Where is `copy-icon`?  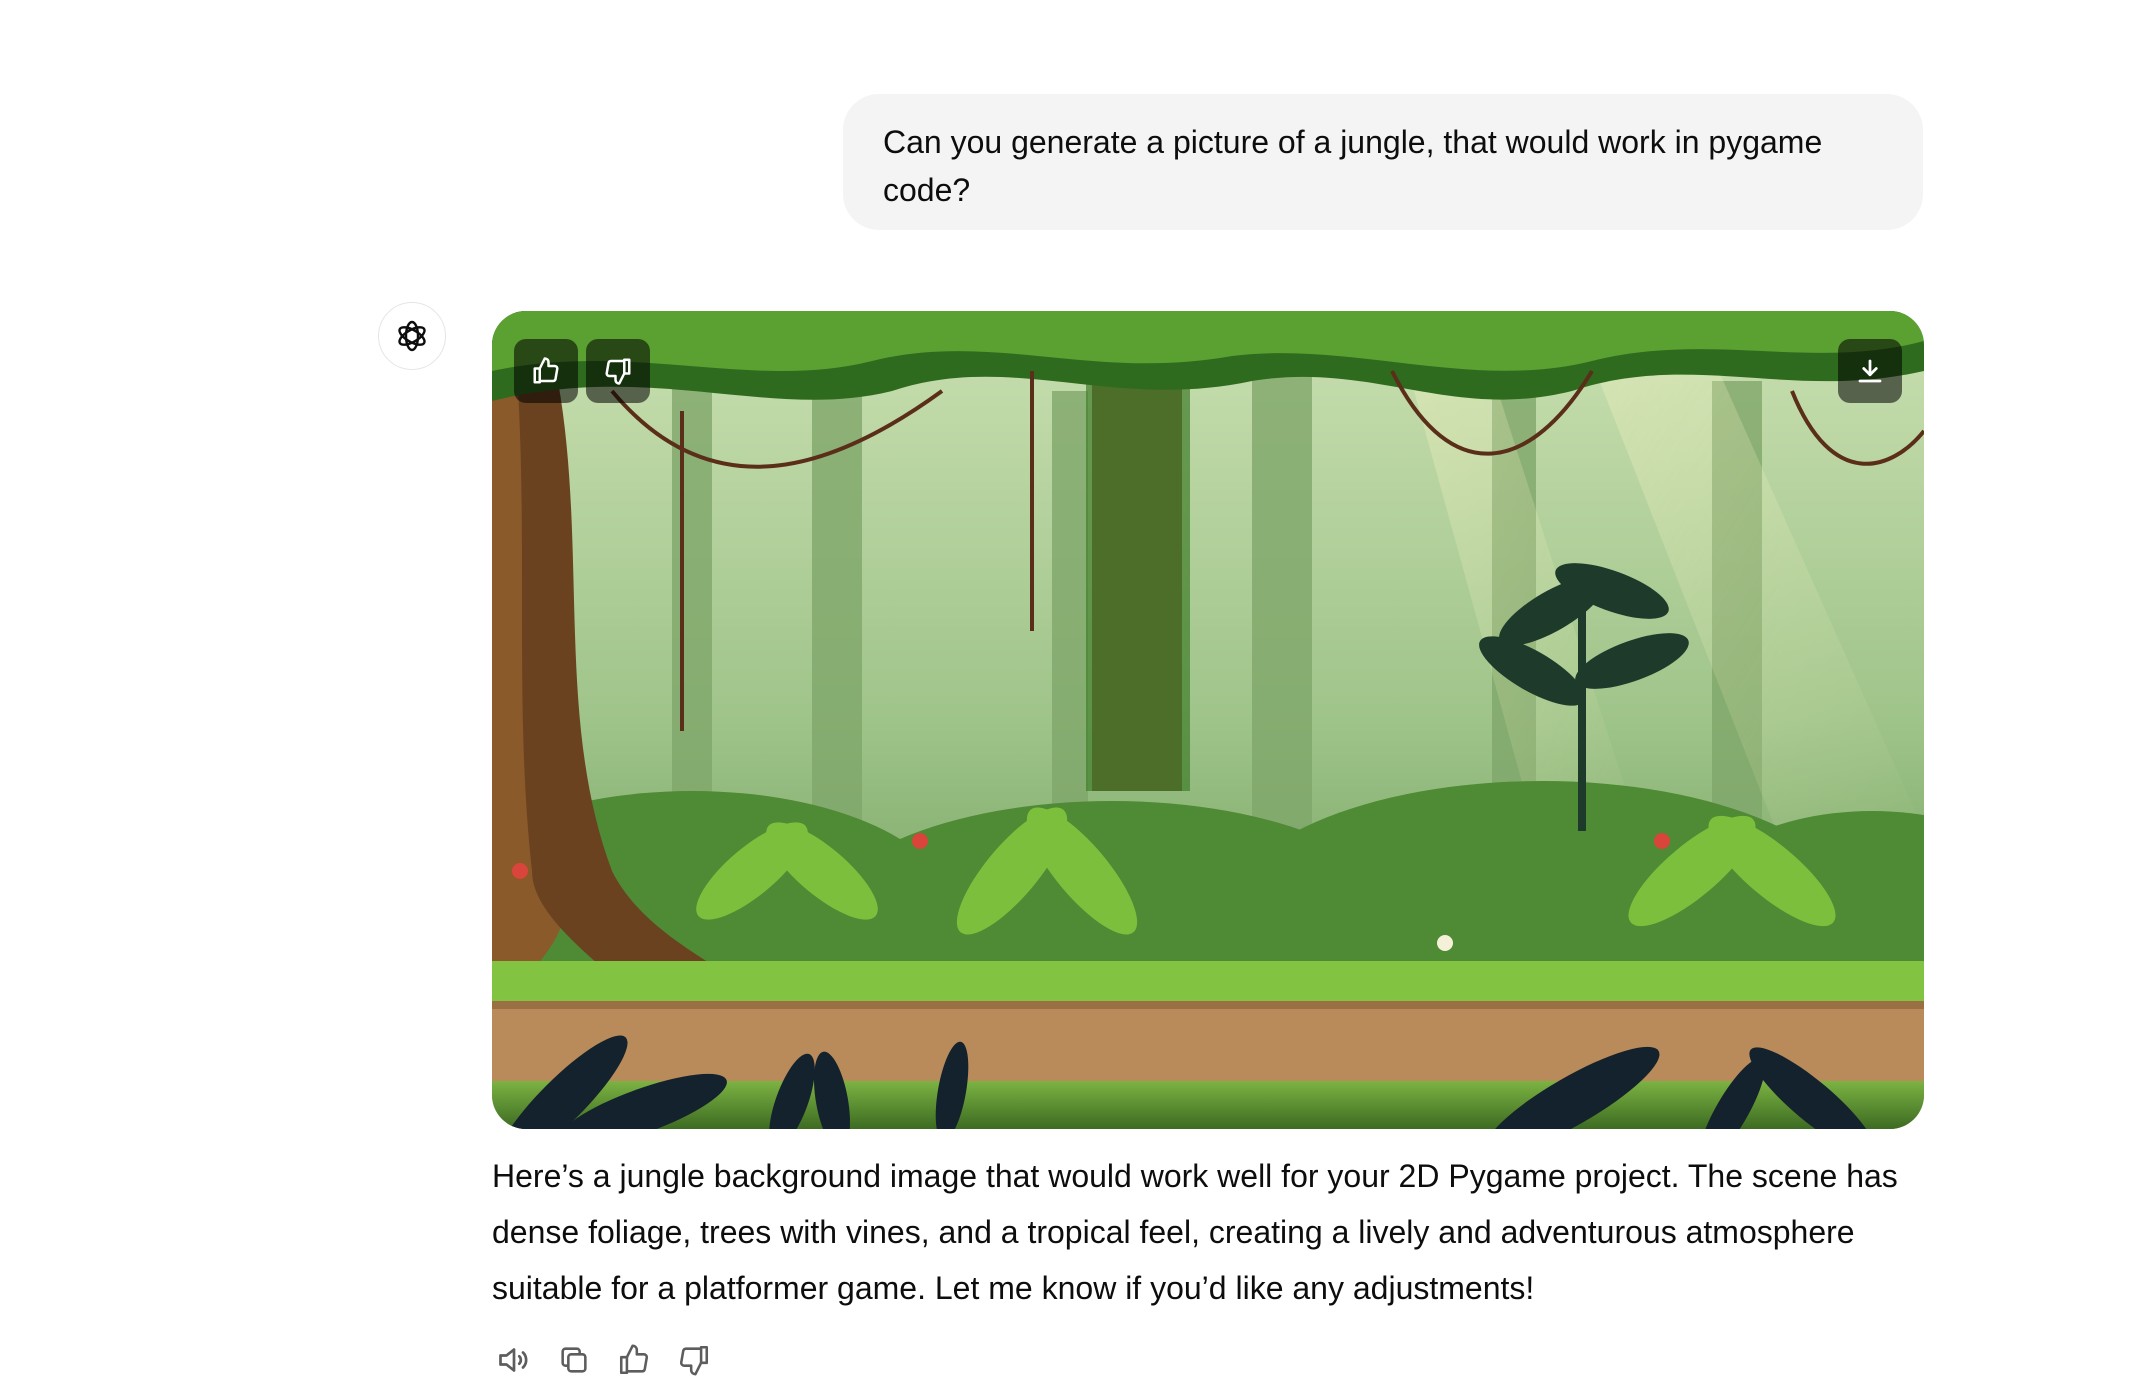 copy-icon is located at coordinates (574, 1360).